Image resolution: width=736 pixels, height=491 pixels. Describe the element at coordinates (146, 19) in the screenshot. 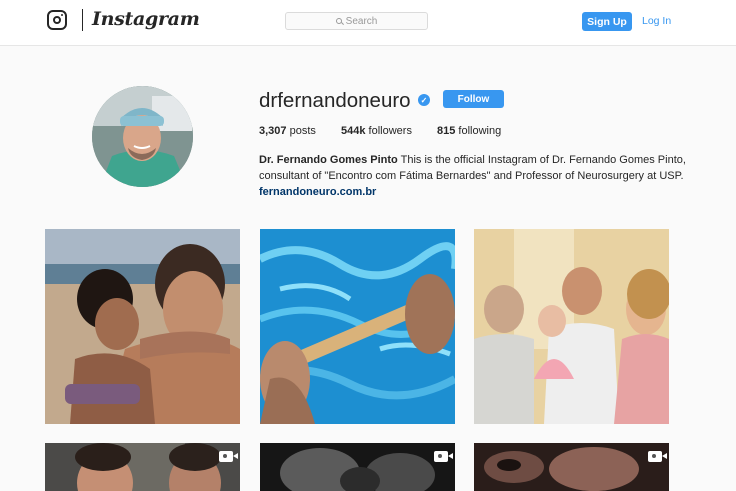

I see `instagram-wordmark: Instagram` at that location.